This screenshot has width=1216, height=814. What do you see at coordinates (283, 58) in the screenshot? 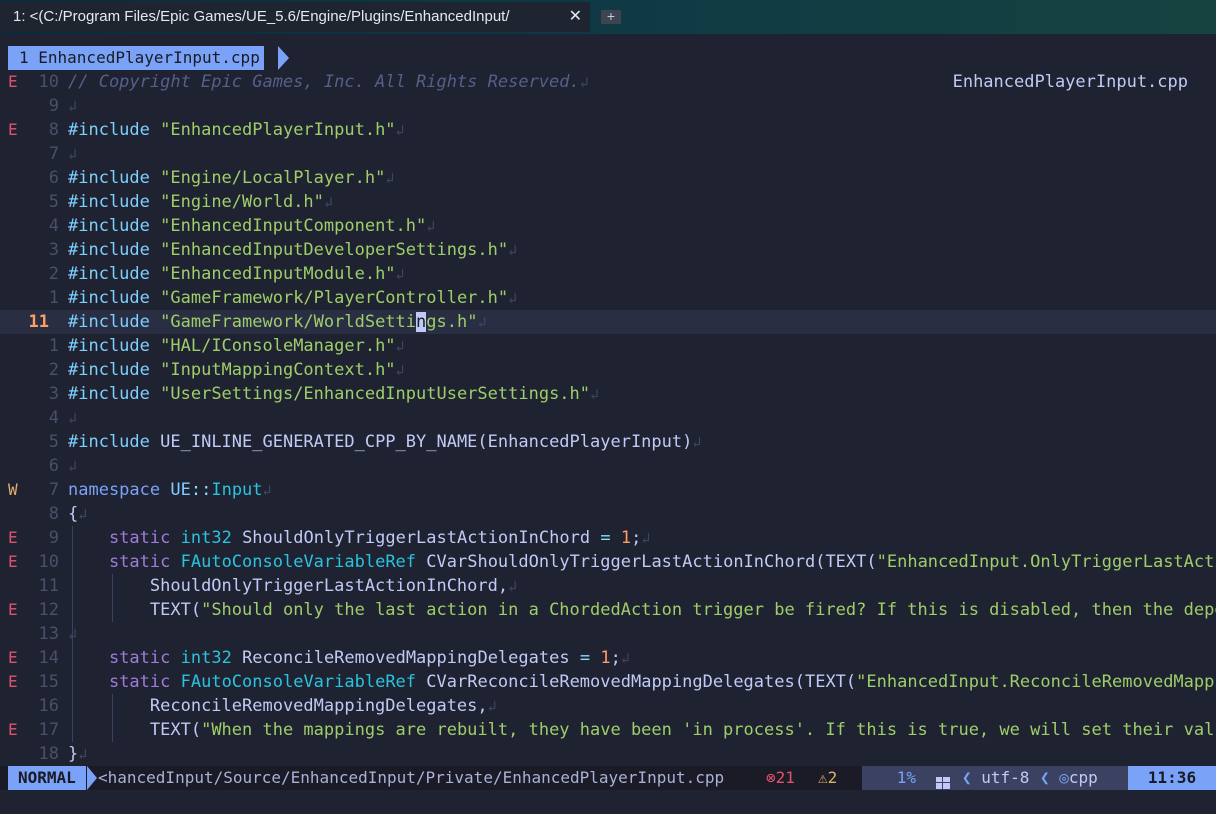
I see `buffer-tab-separator` at bounding box center [283, 58].